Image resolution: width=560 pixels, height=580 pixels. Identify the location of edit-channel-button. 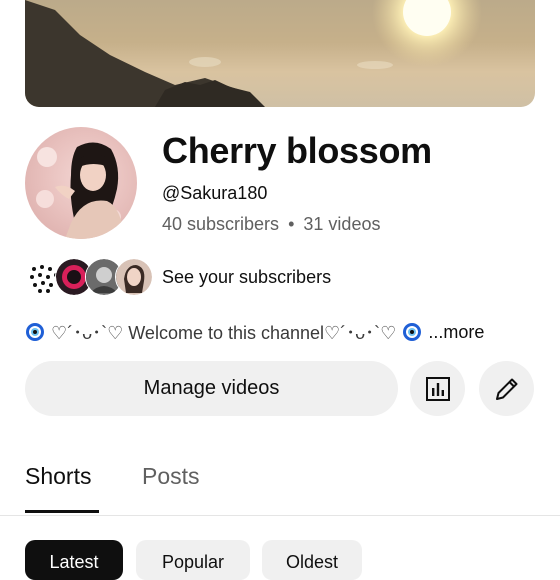
(506, 388).